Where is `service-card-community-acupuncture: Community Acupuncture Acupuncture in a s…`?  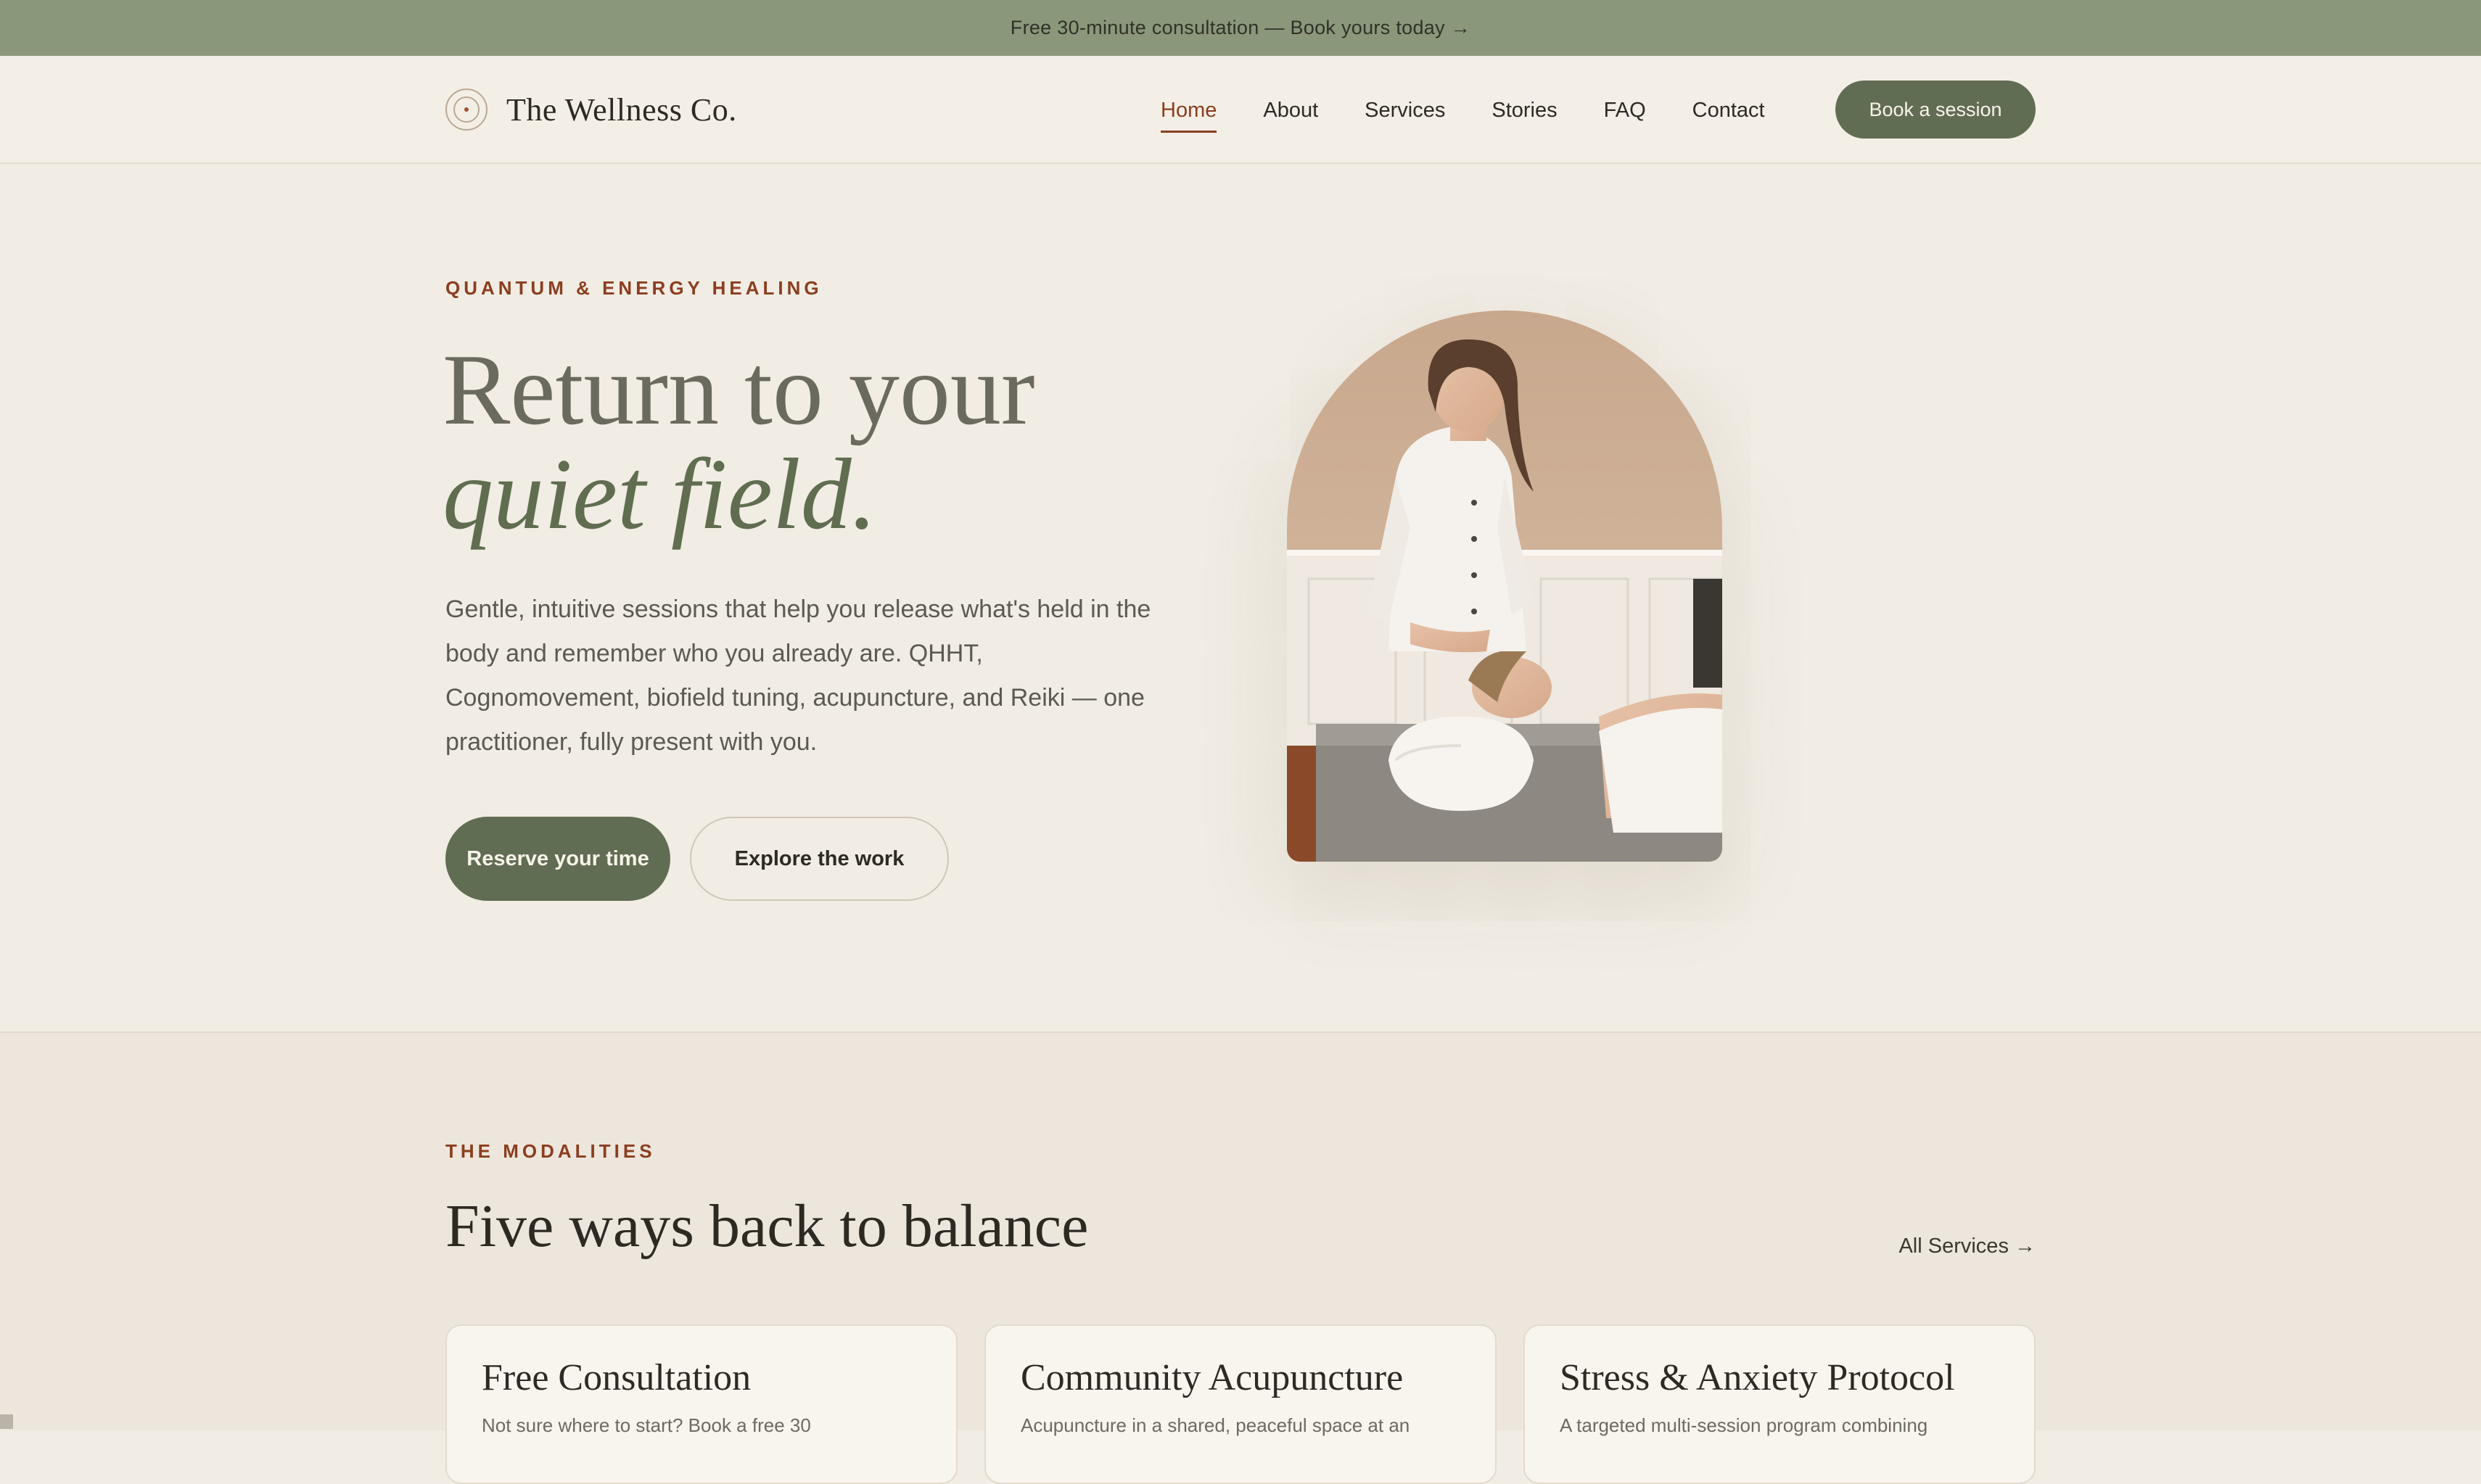 service-card-community-acupuncture: Community Acupuncture Acupuncture in a s… is located at coordinates (1240, 1404).